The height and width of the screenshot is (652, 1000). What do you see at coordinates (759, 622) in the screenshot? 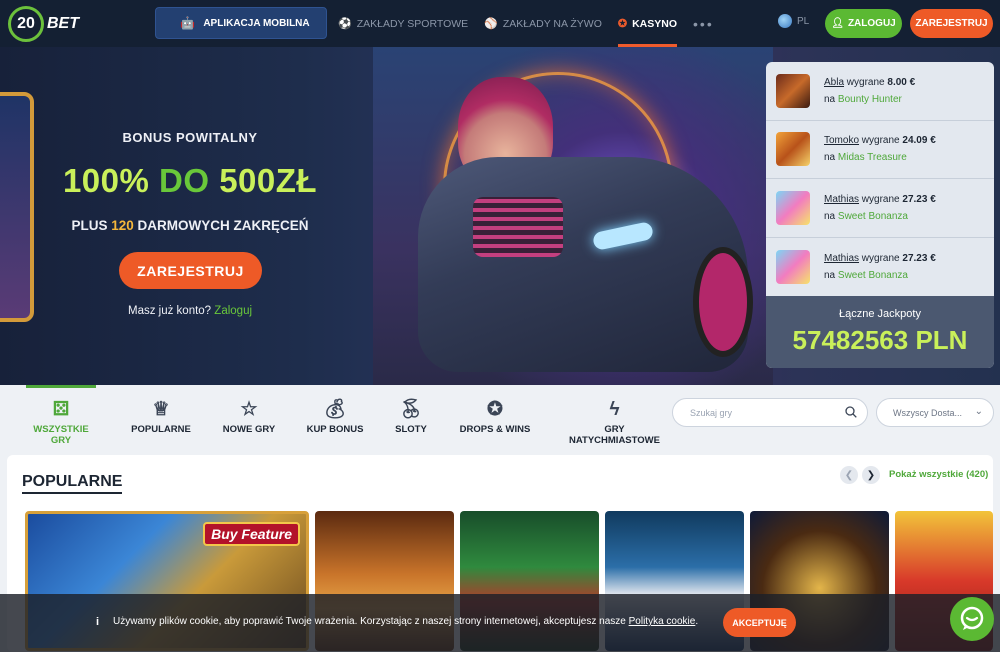
I see `accept-cookies-button: AKCEPTUJĘ` at bounding box center [759, 622].